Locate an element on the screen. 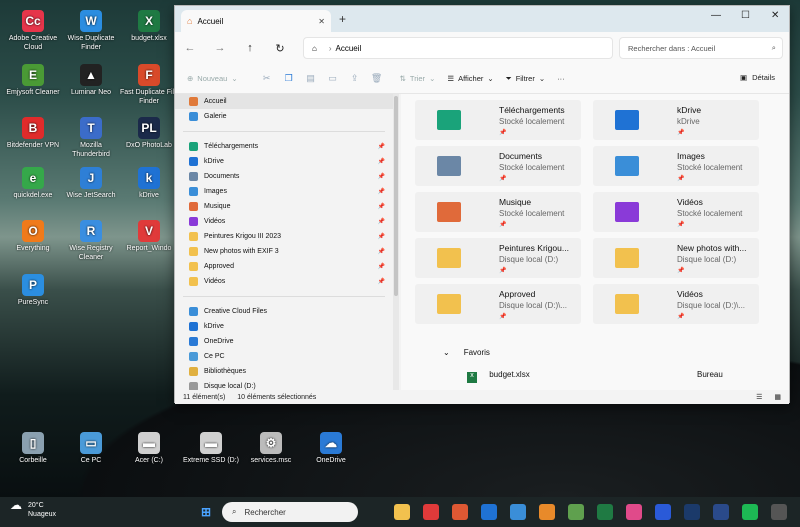  taskbar-search: ⌕ Rechercher is located at coordinates (290, 512).